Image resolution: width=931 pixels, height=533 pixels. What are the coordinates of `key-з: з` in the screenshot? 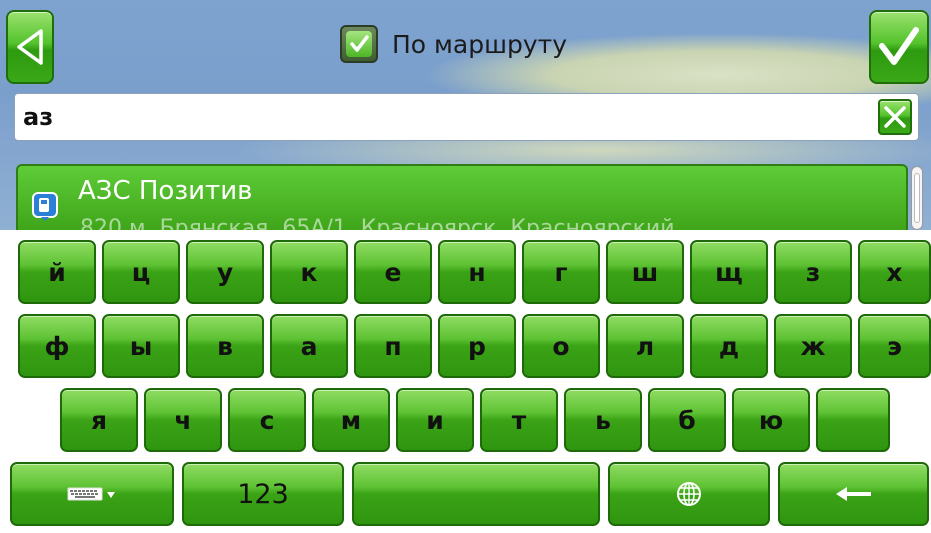 It's located at (813, 272).